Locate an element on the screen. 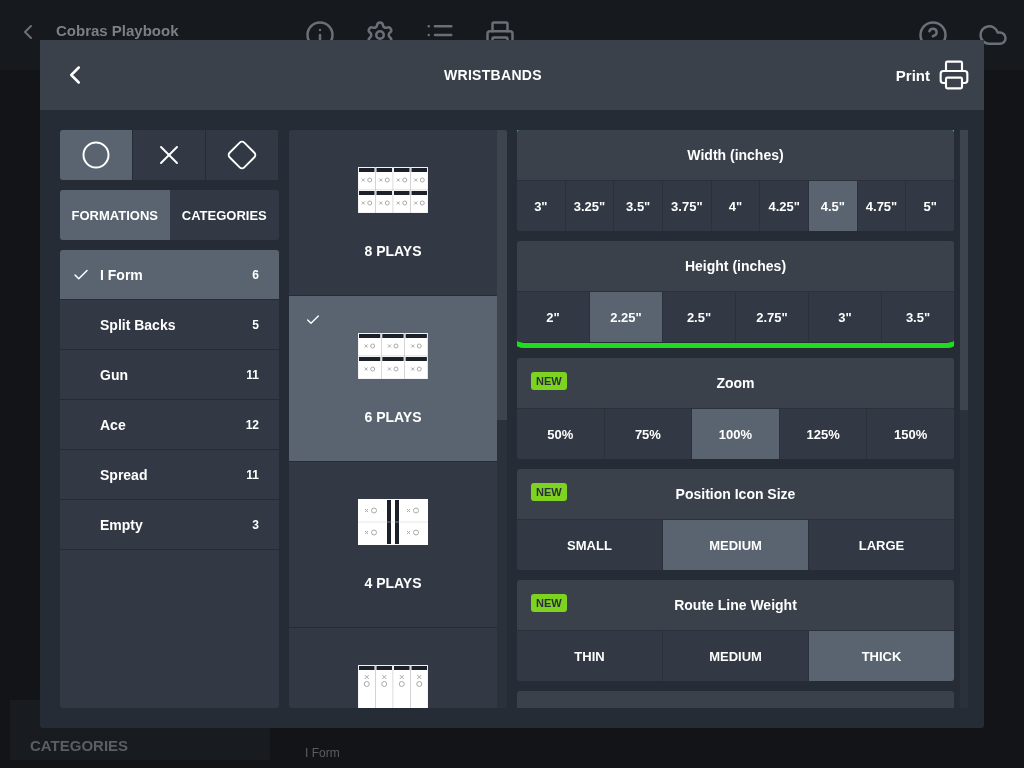 The width and height of the screenshot is (1024, 768). option-button: 150% is located at coordinates (910, 434).